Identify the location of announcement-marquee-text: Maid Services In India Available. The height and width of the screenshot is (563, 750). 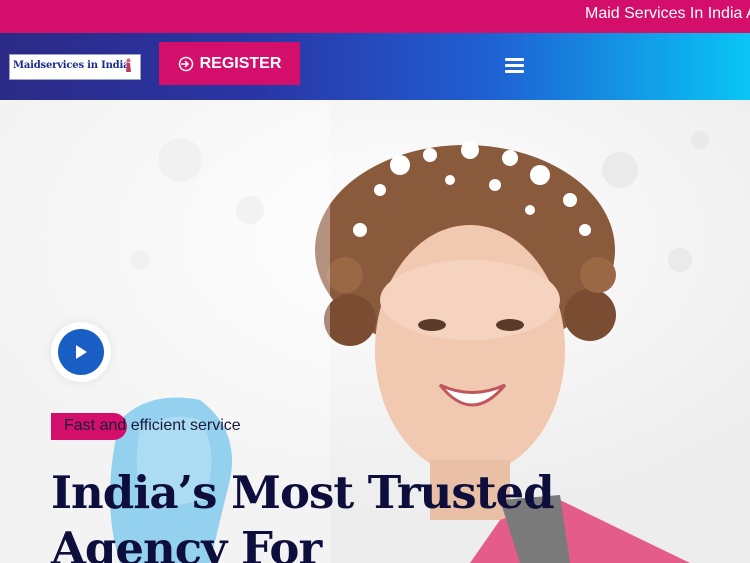
(667, 13).